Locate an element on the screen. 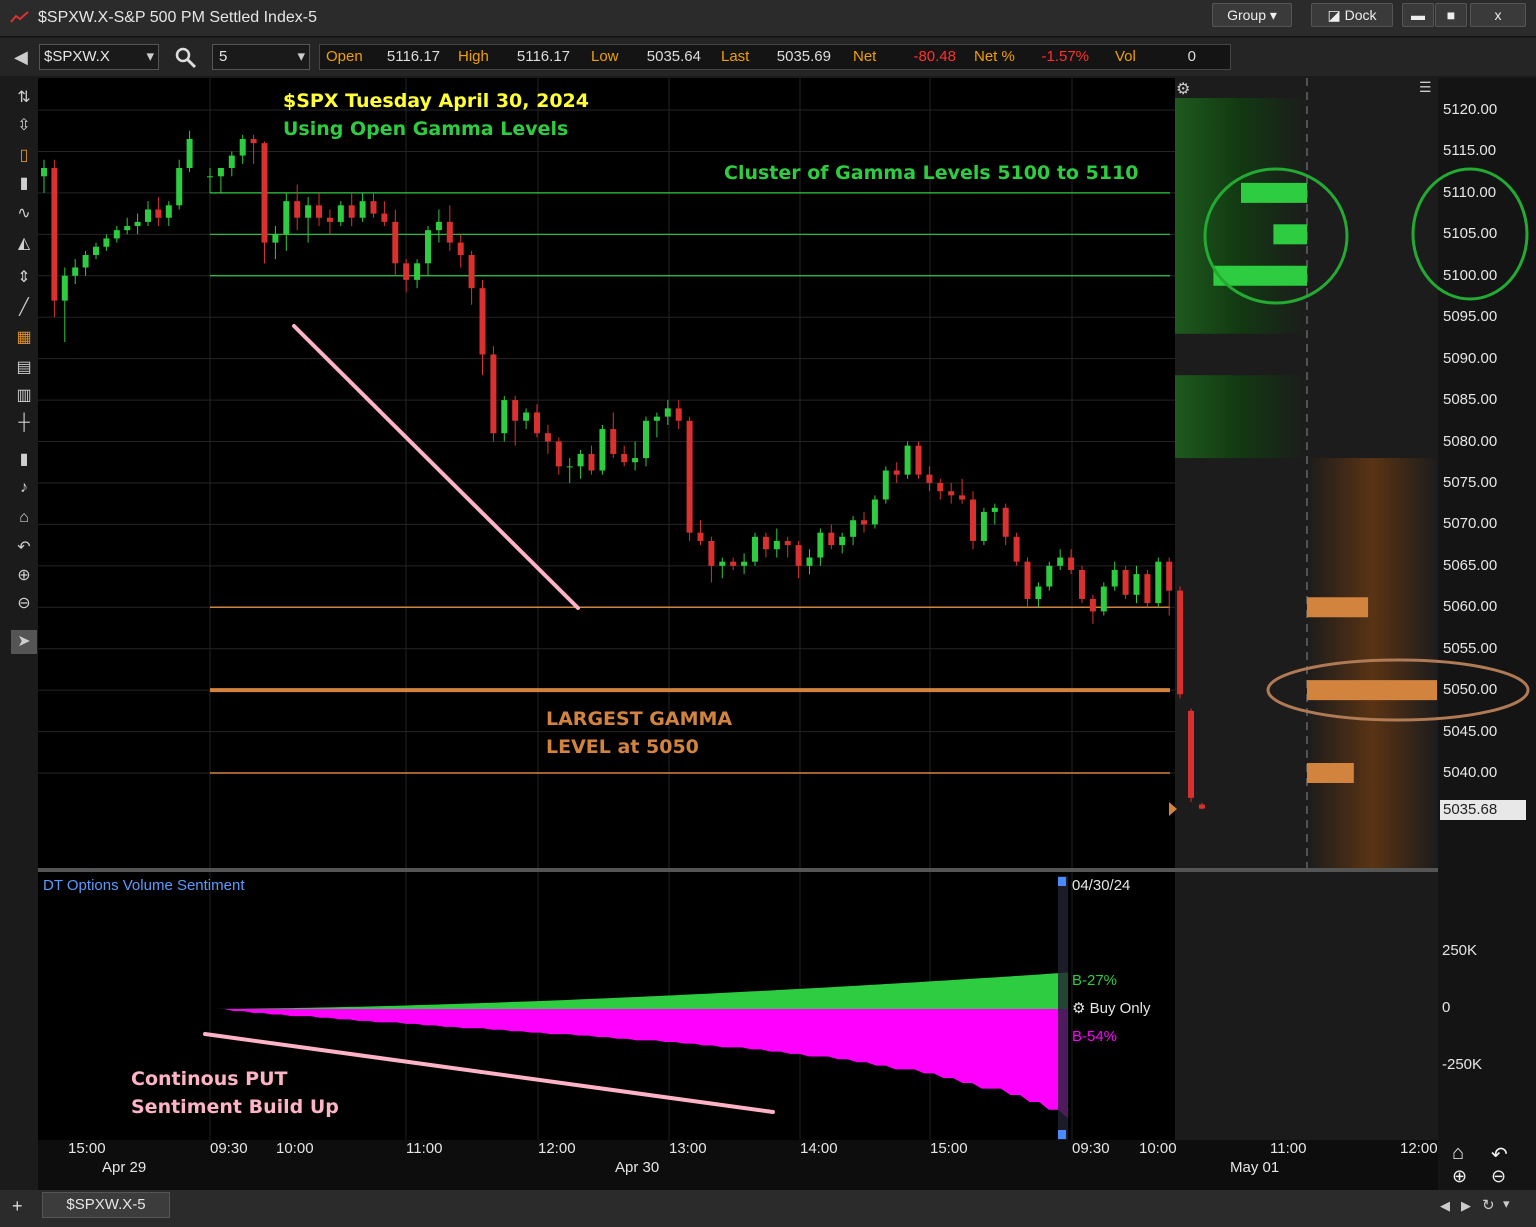  cursor-marker-bottom is located at coordinates (1062, 1134).